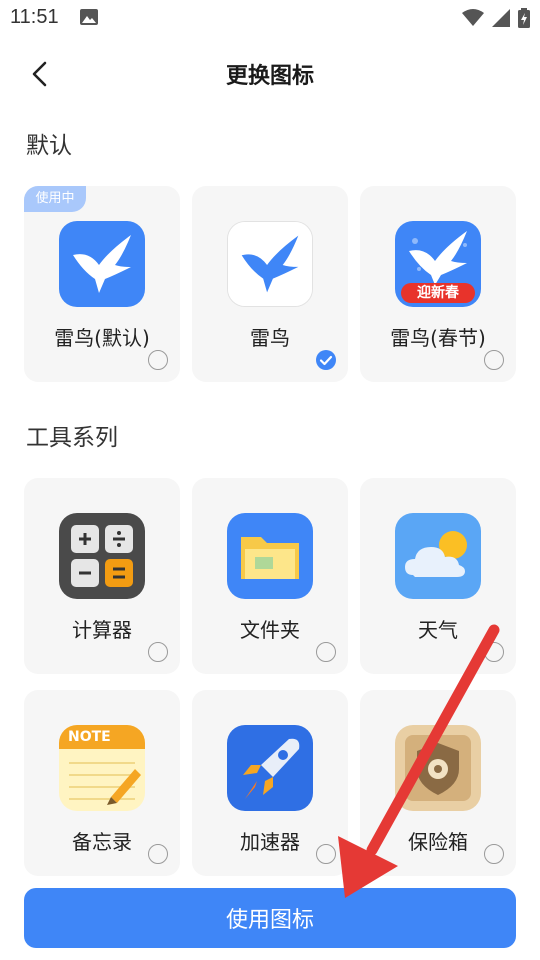  I want to click on rocket-icon, so click(270, 768).